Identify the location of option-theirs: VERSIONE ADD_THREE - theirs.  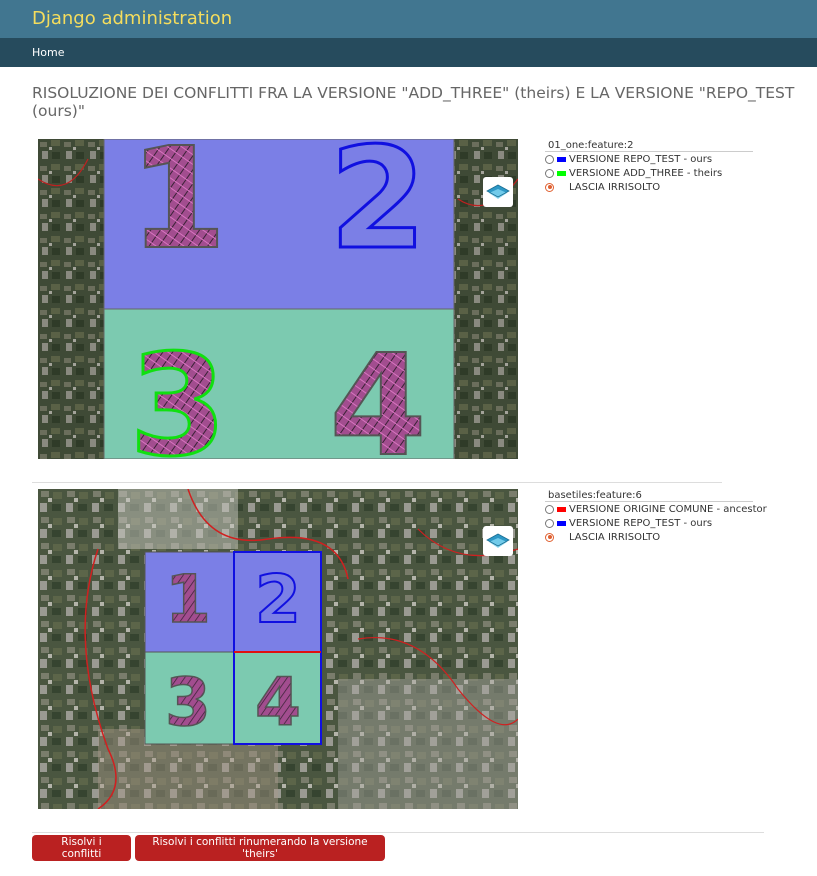
(633, 173).